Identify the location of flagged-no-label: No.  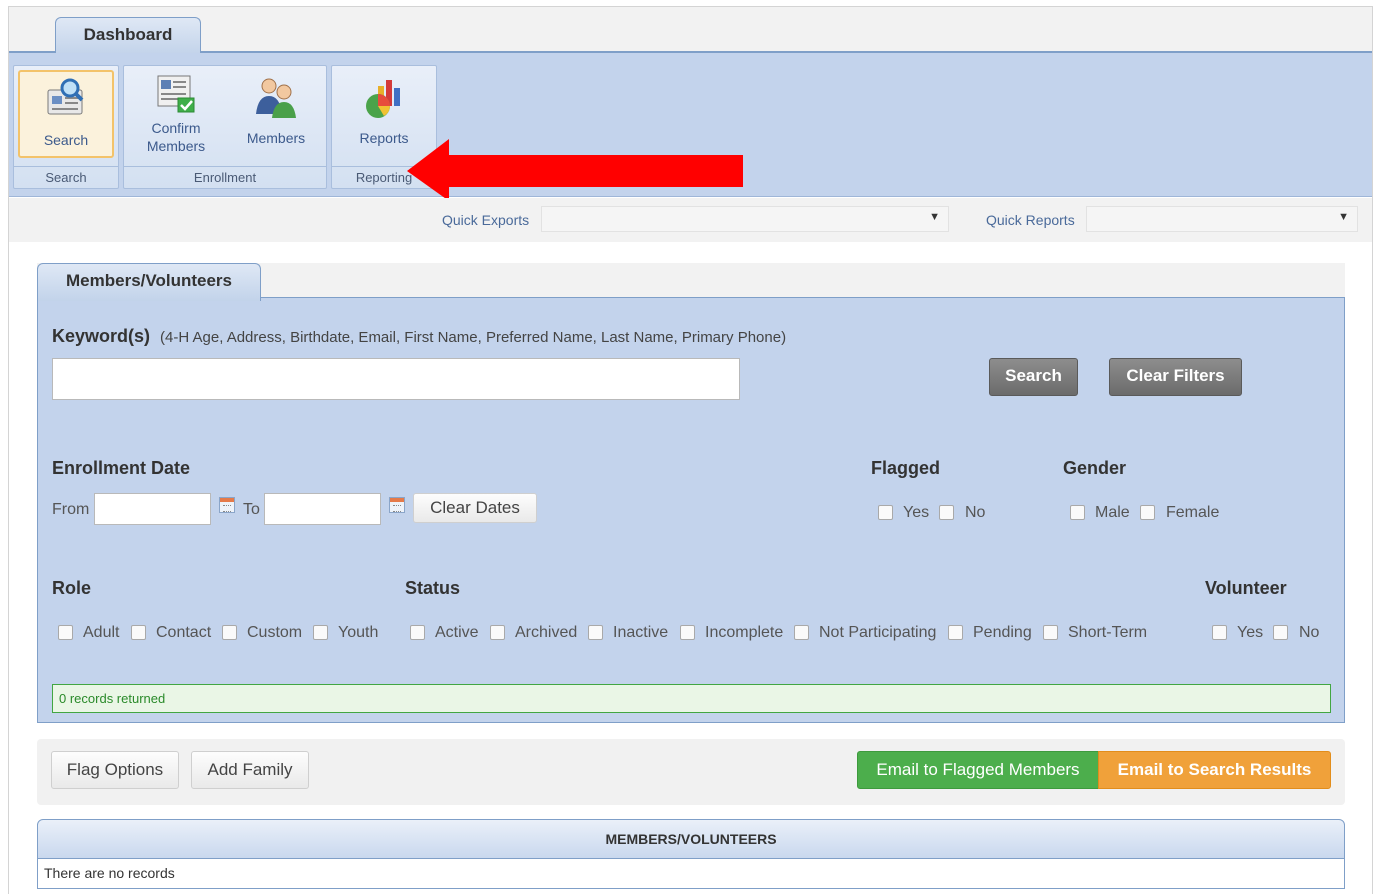
(975, 512).